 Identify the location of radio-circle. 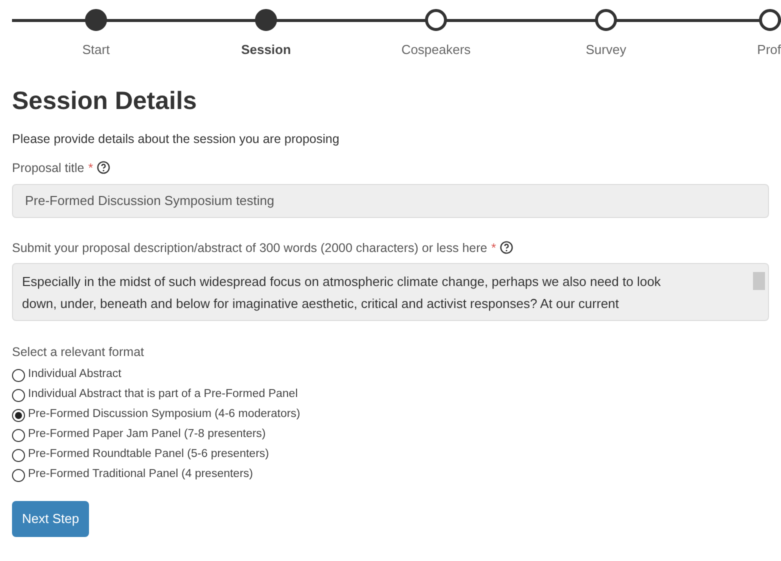
(18, 415).